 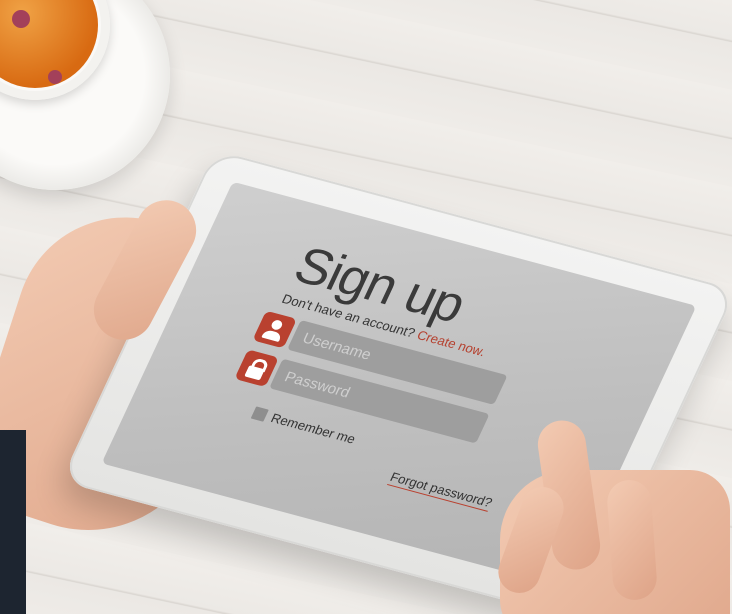 I want to click on remember-me-label: Remember me, so click(x=313, y=428).